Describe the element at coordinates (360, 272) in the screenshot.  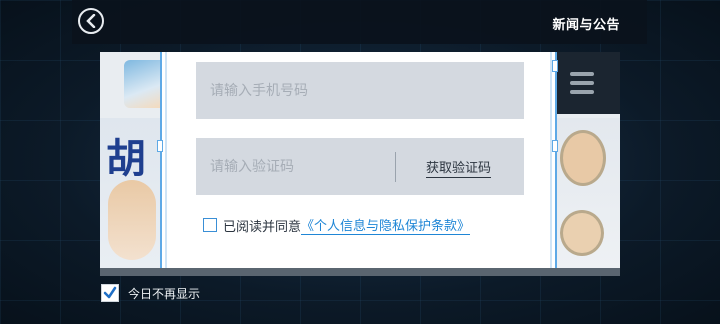
I see `panel-scroll-track` at that location.